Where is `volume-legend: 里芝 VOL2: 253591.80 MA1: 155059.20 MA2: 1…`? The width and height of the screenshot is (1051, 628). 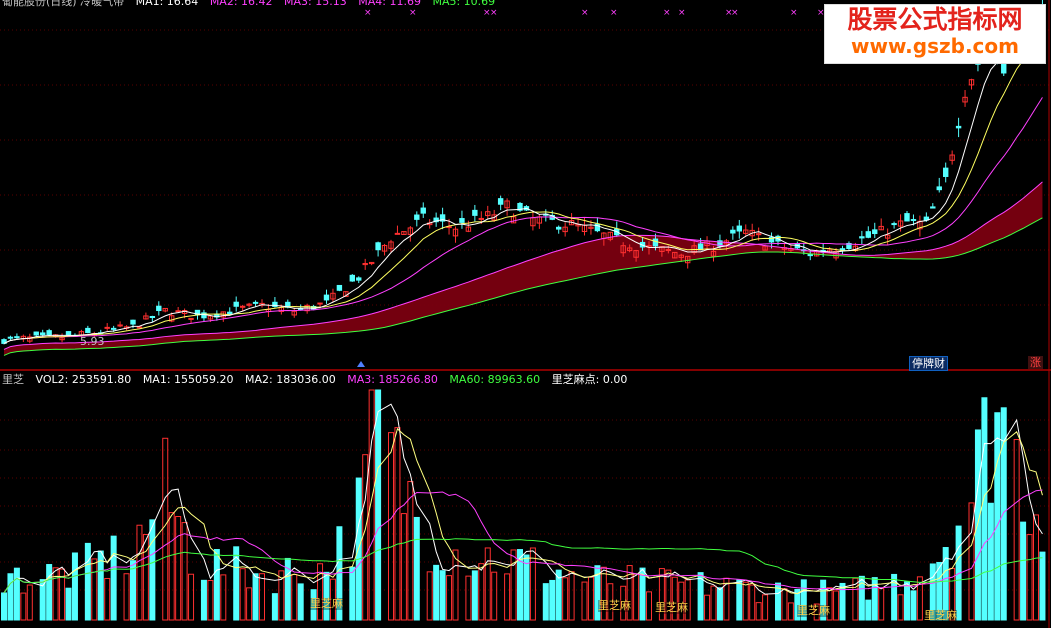
volume-legend: 里芝 VOL2: 253591.80 MA1: 155059.20 MA2: 1… is located at coordinates (318, 379).